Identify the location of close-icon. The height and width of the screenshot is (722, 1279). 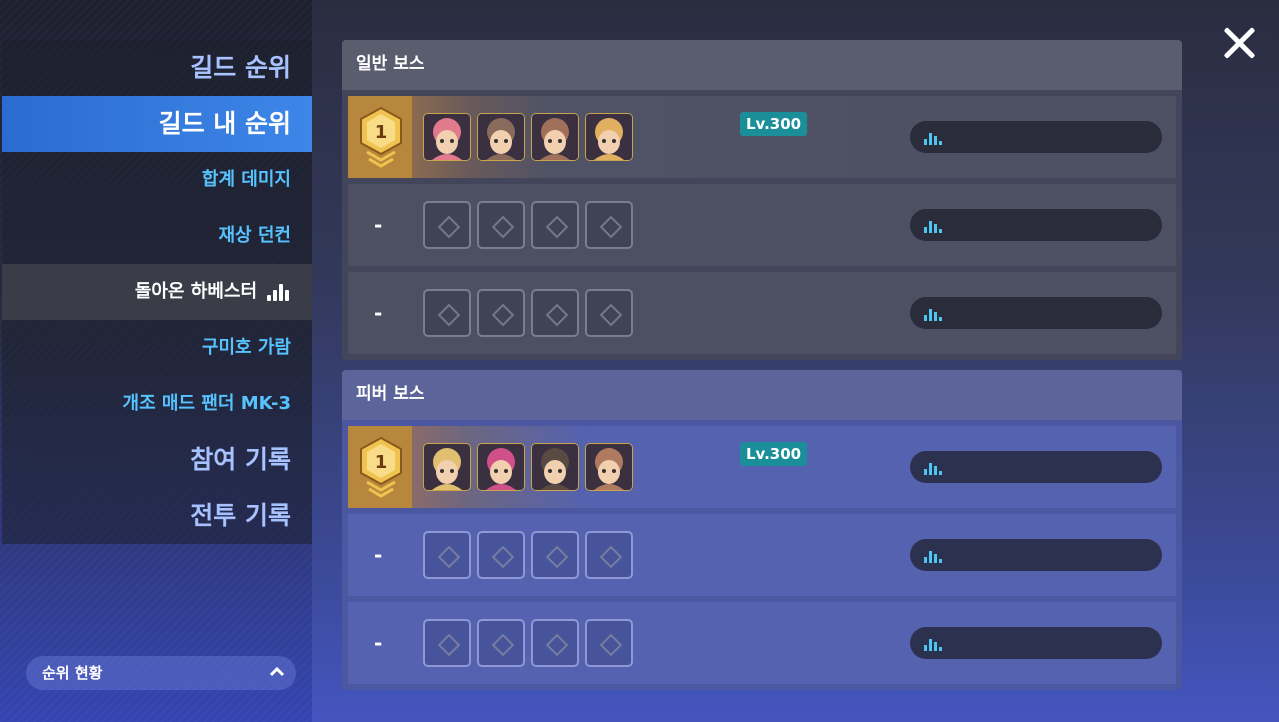
(1239, 43).